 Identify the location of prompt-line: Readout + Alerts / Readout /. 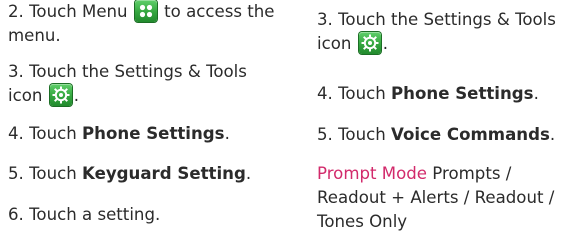
(436, 197).